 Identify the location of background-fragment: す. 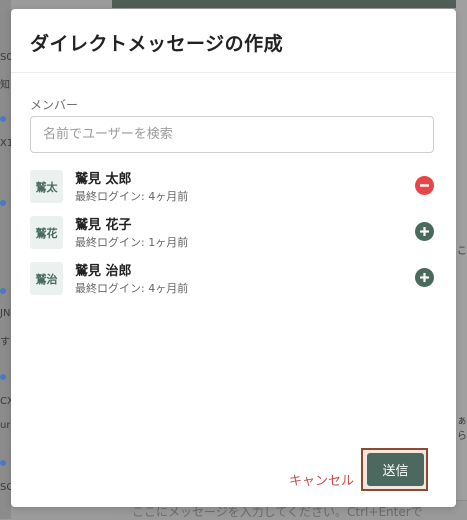
(5, 342).